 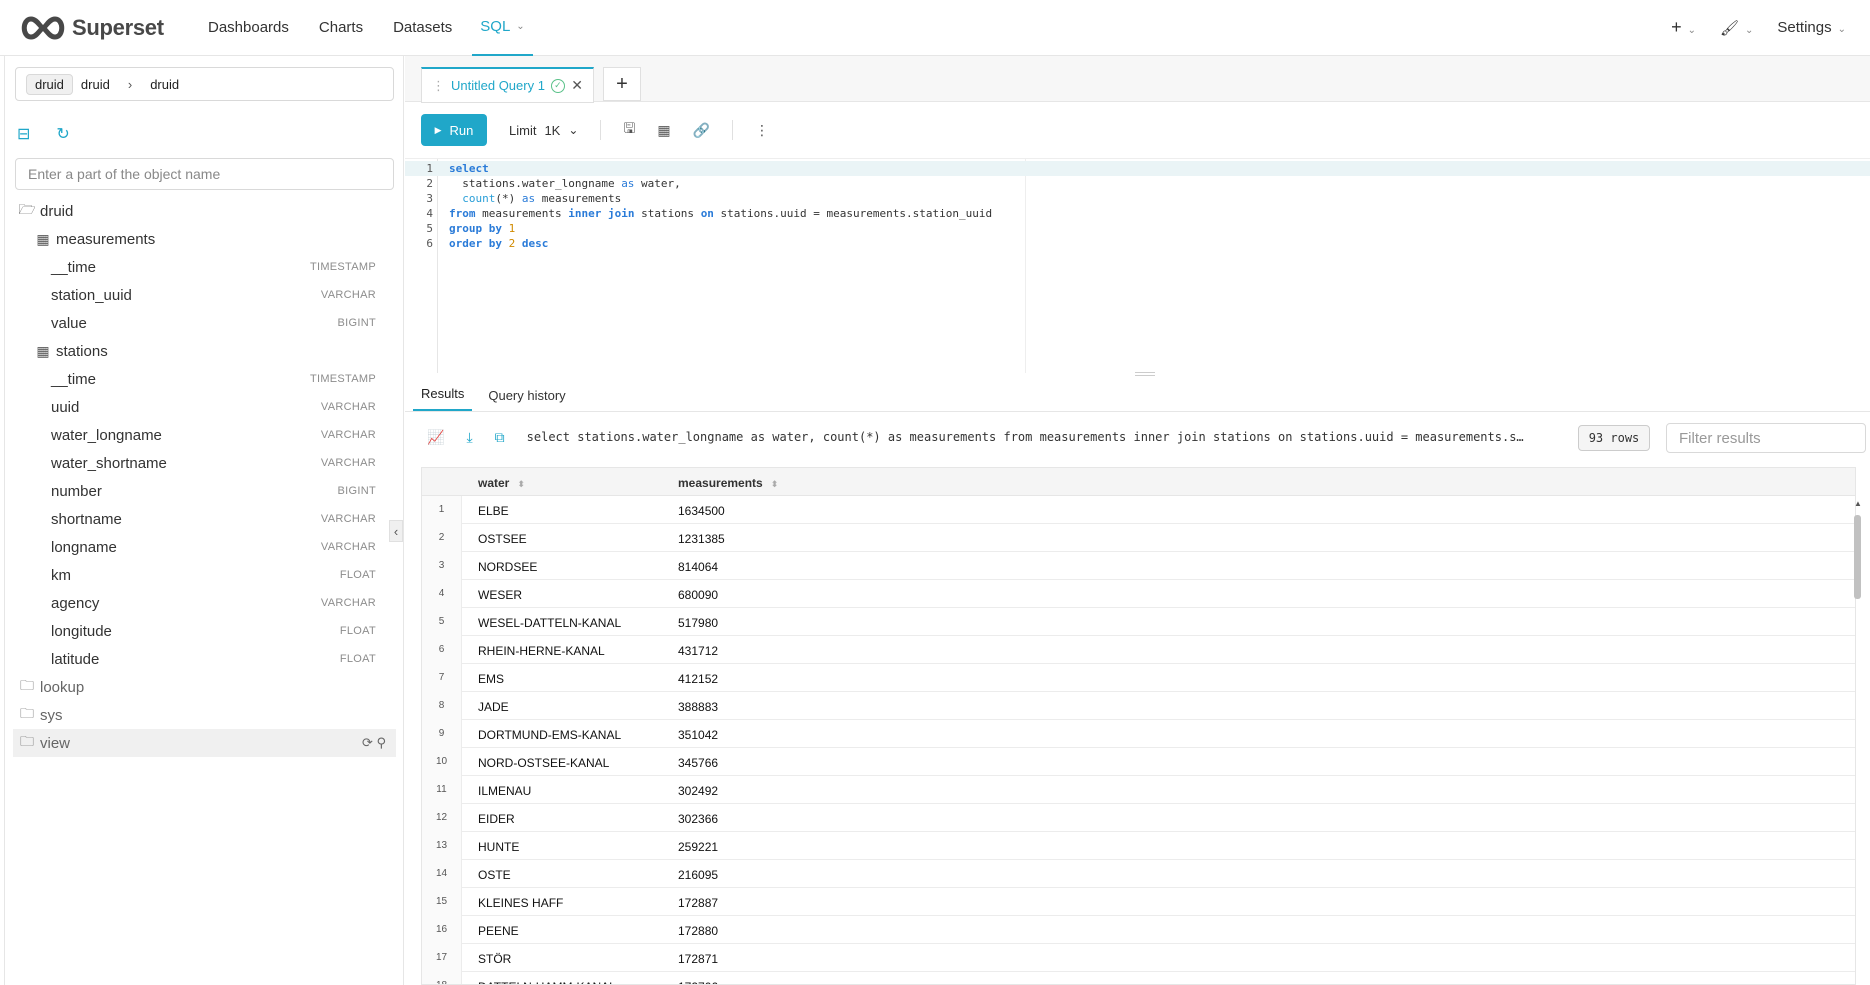 I want to click on table-row: 8 JADE 388883, so click(x=1138, y=706).